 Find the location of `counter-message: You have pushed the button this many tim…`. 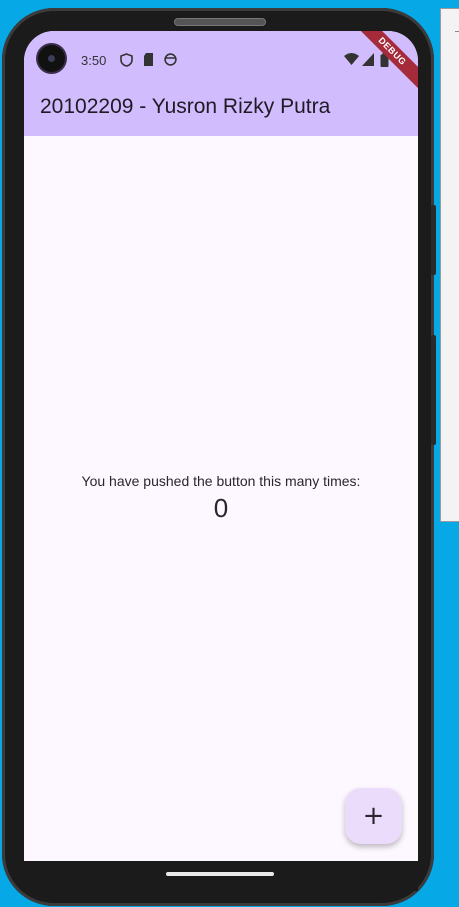

counter-message: You have pushed the button this many tim… is located at coordinates (221, 481).